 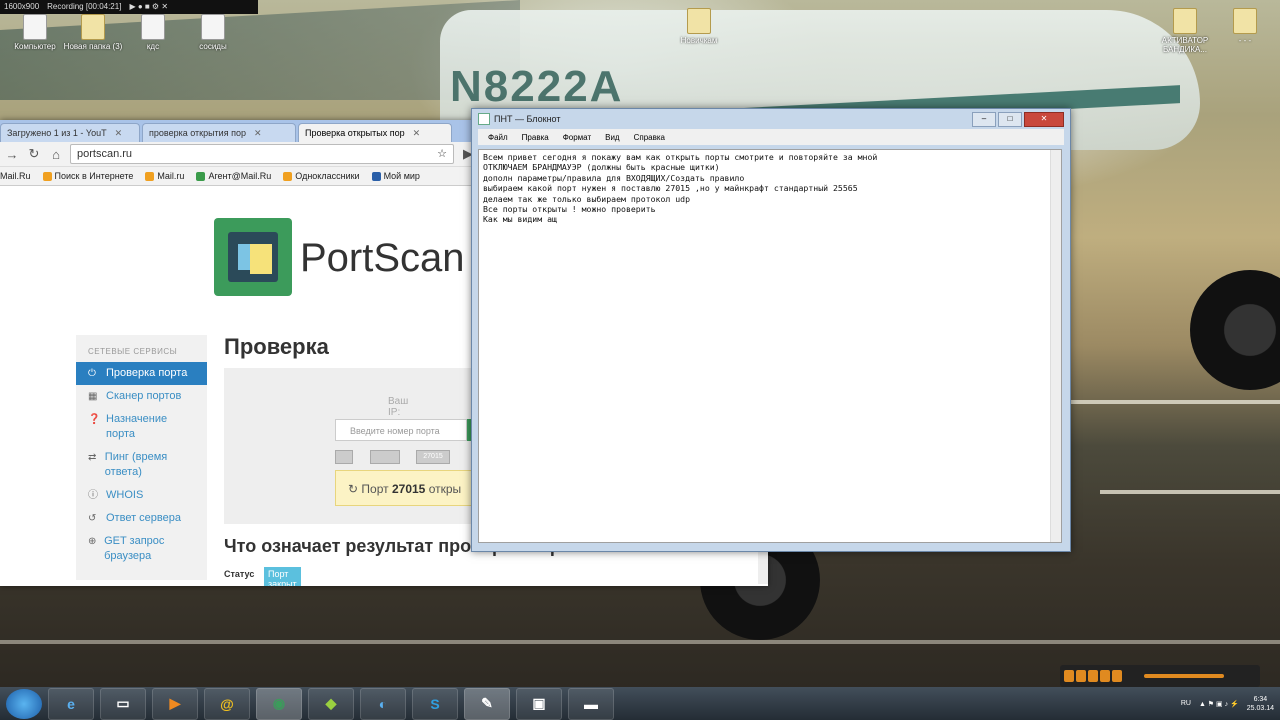 What do you see at coordinates (253, 257) in the screenshot?
I see `portscan-logo-icon` at bounding box center [253, 257].